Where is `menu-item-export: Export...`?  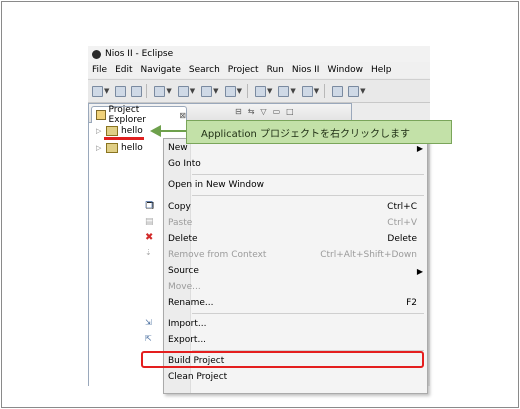
menu-item-export: Export... is located at coordinates (295, 340).